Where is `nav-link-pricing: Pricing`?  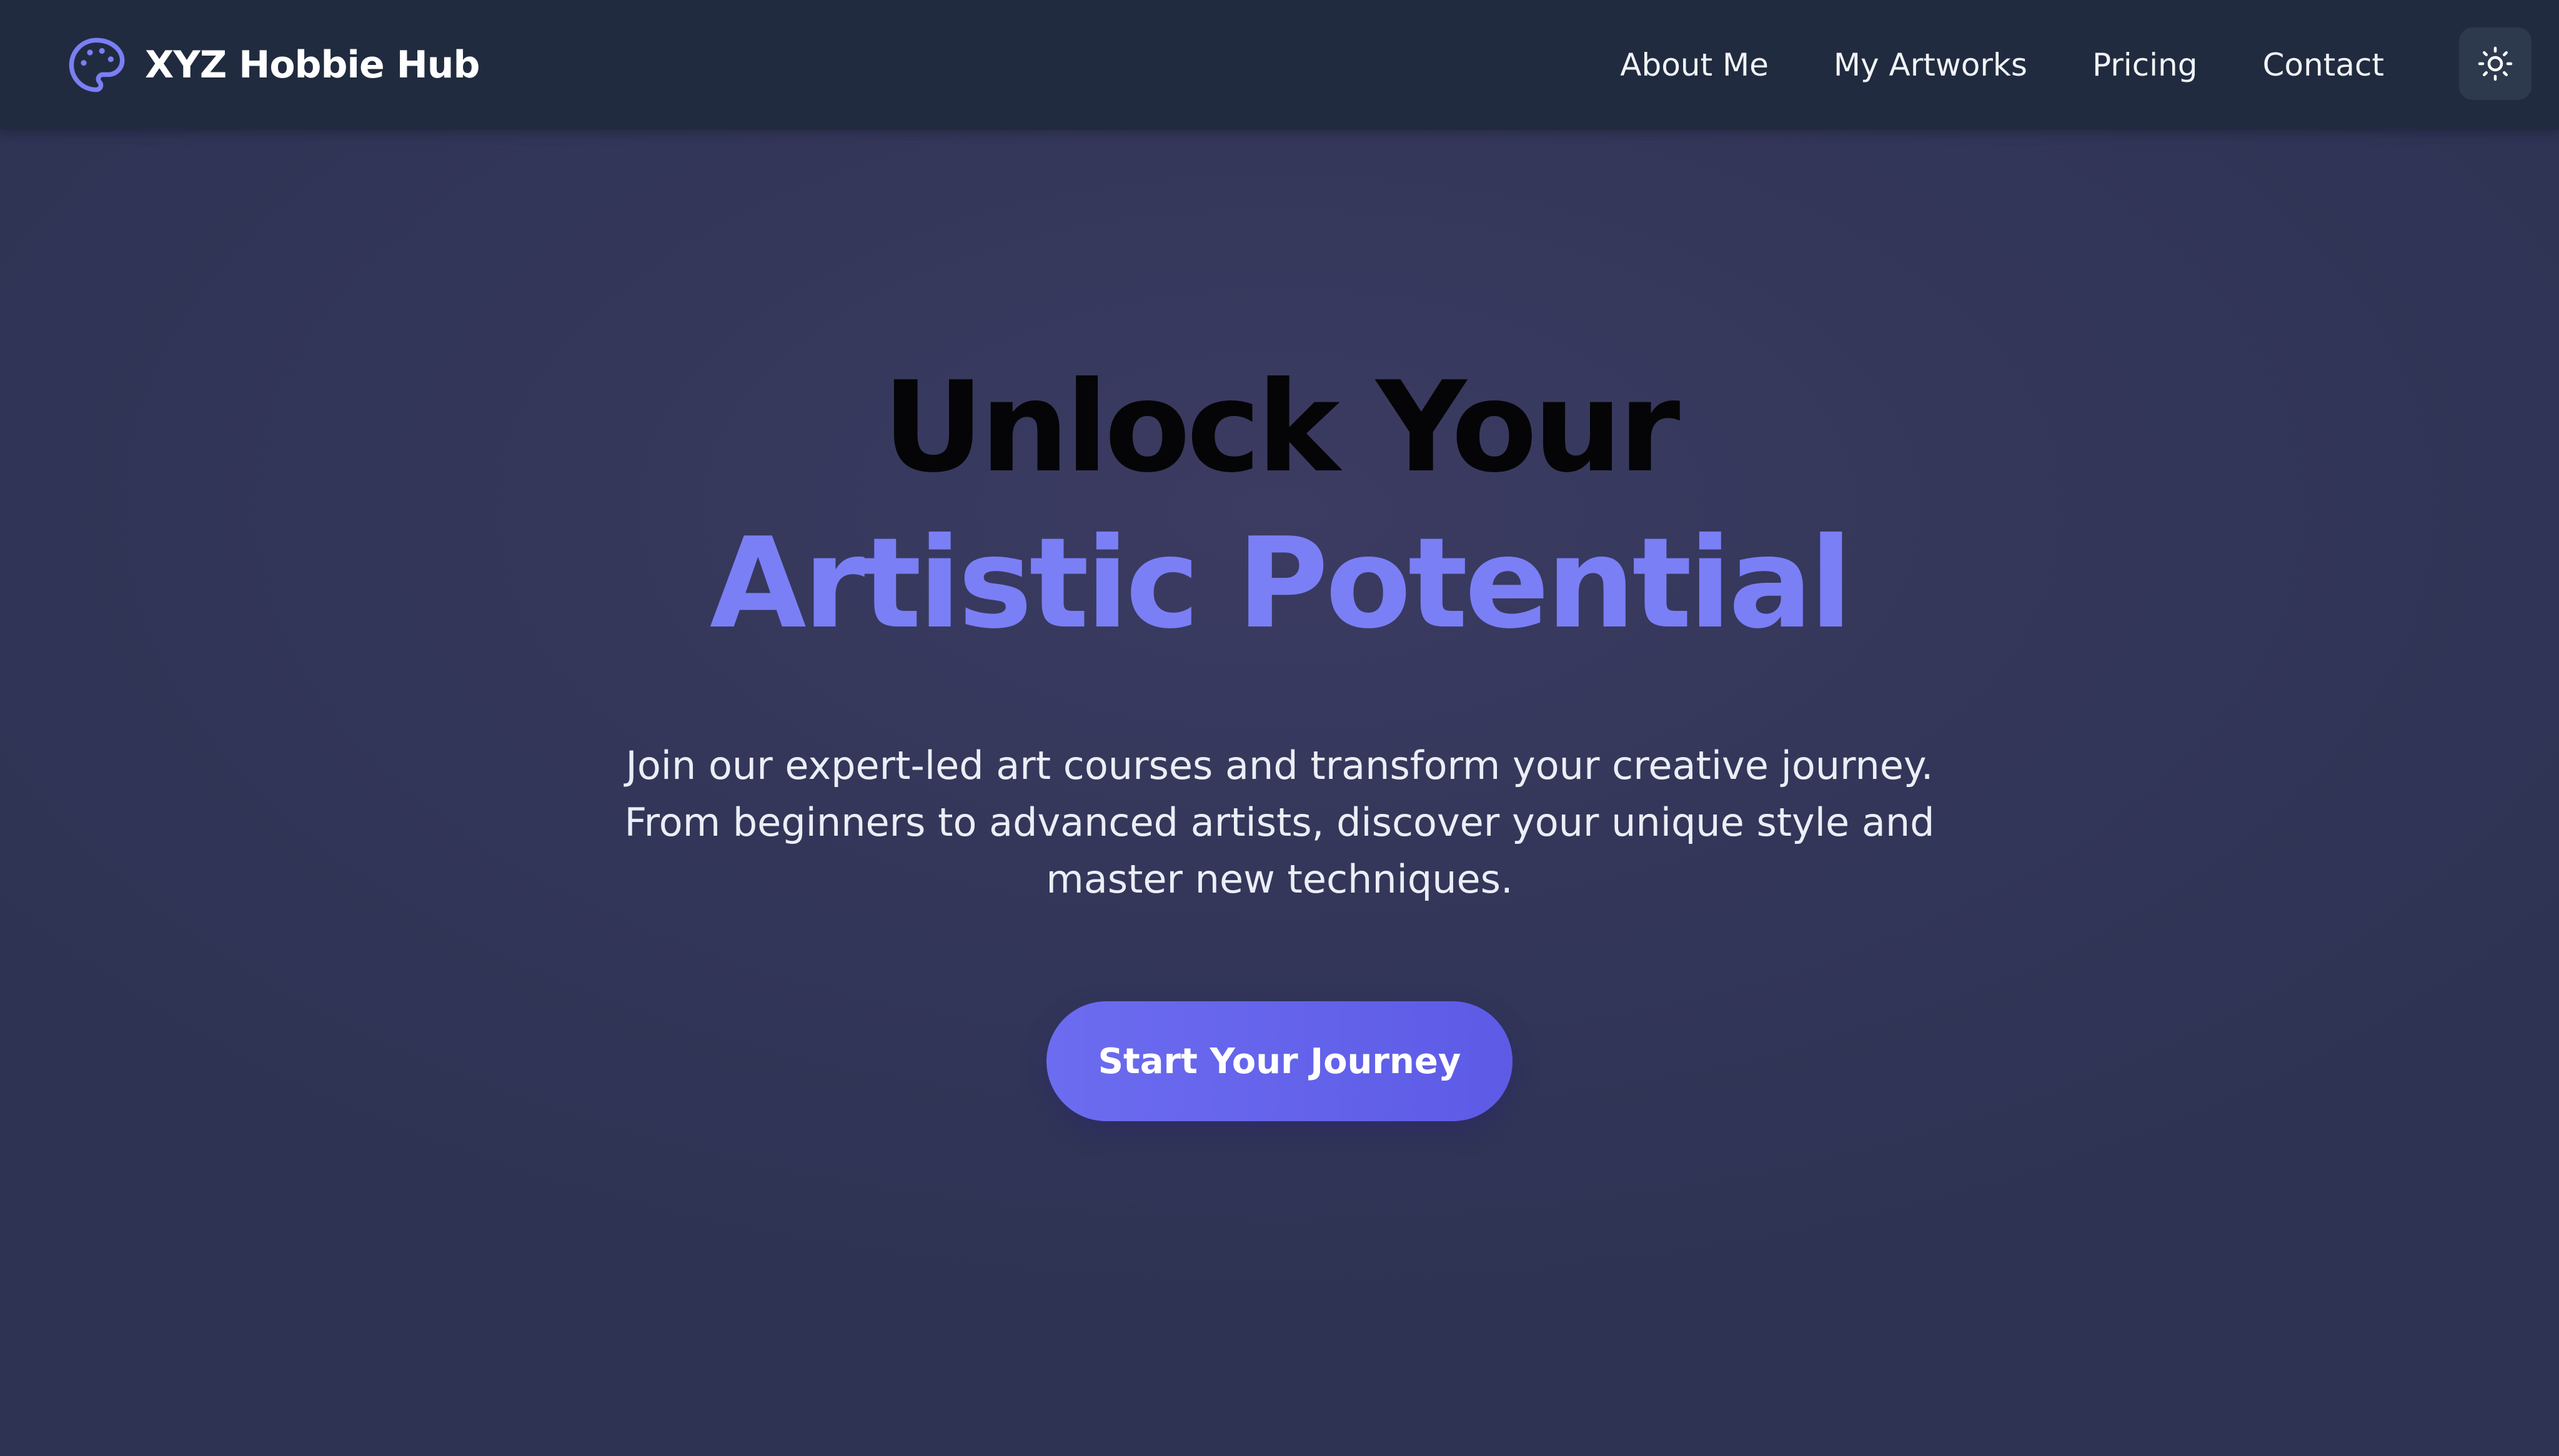 nav-link-pricing: Pricing is located at coordinates (2145, 65).